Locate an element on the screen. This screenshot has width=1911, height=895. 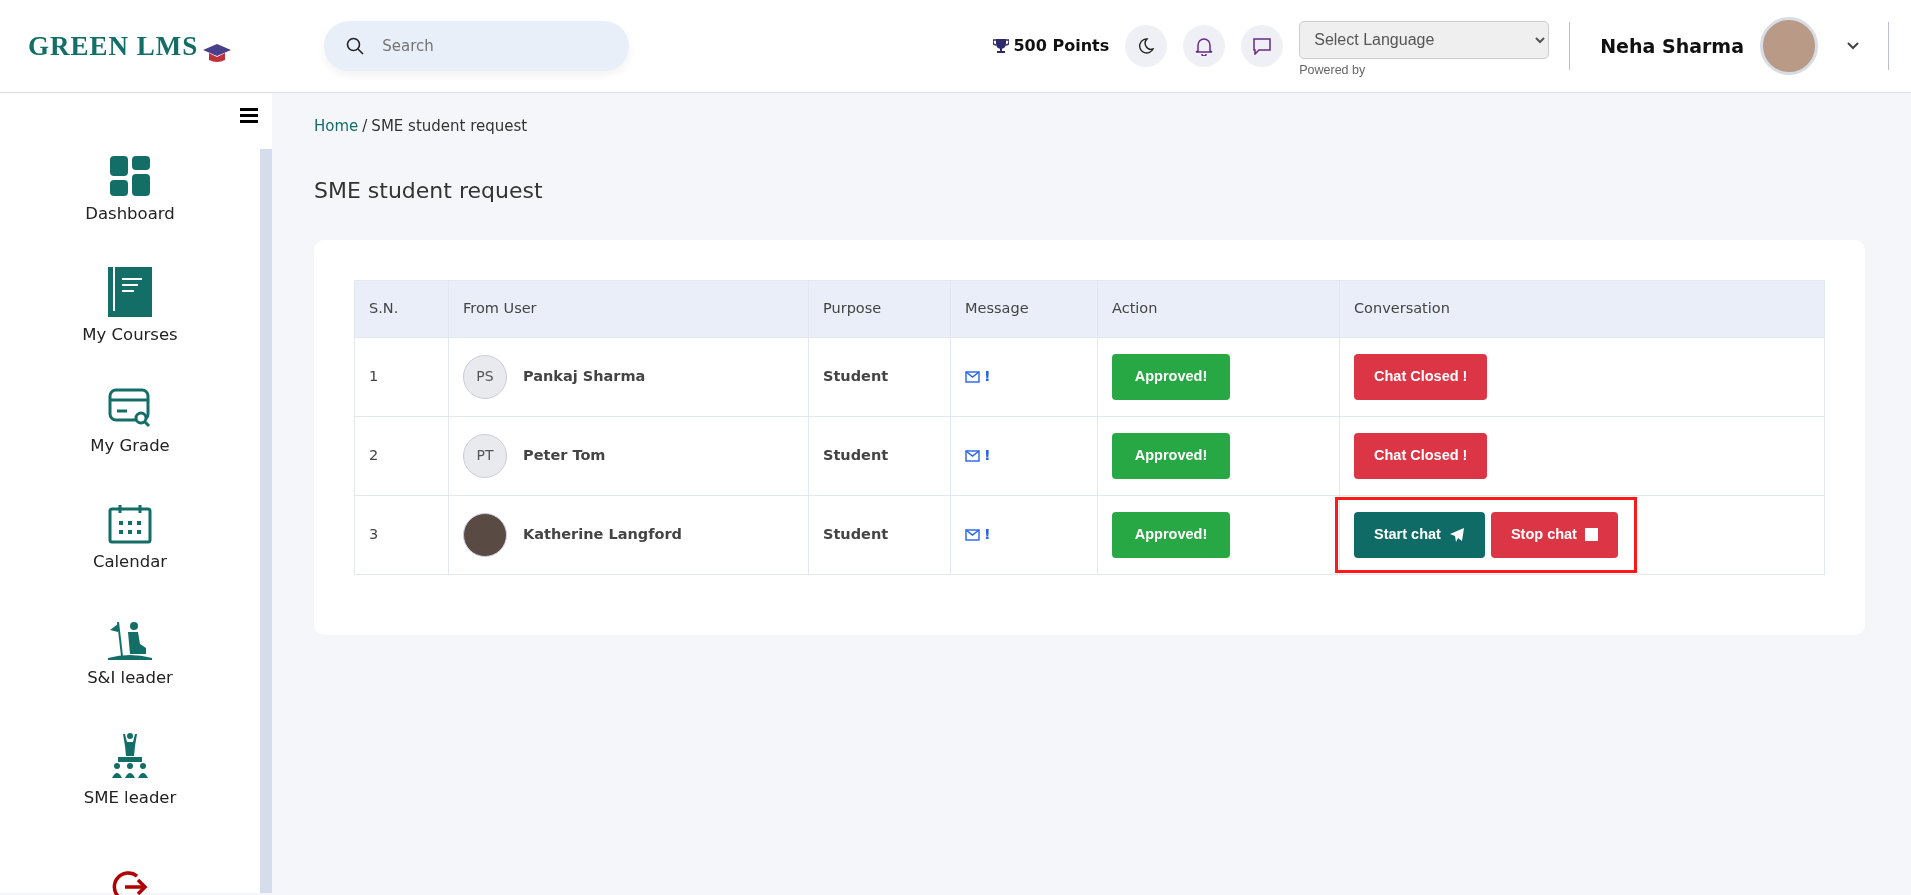
grid-icon is located at coordinates (130, 175).